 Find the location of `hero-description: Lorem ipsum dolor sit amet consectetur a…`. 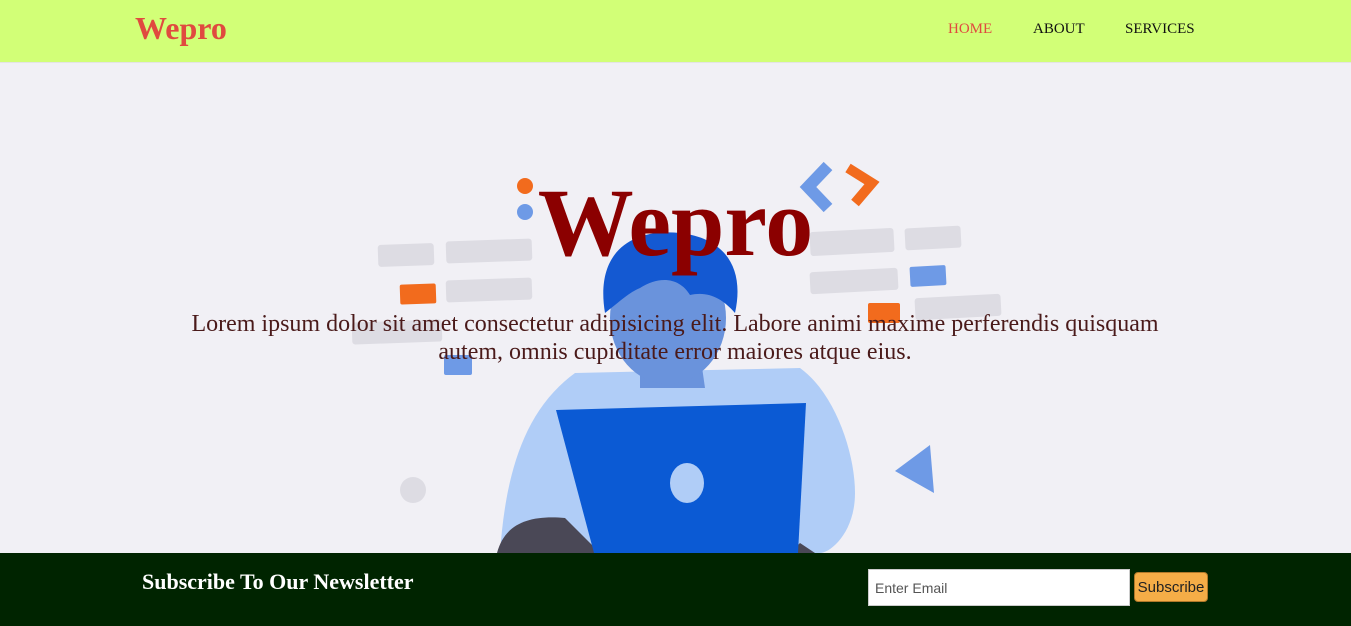

hero-description: Lorem ipsum dolor sit amet consectetur a… is located at coordinates (675, 338).